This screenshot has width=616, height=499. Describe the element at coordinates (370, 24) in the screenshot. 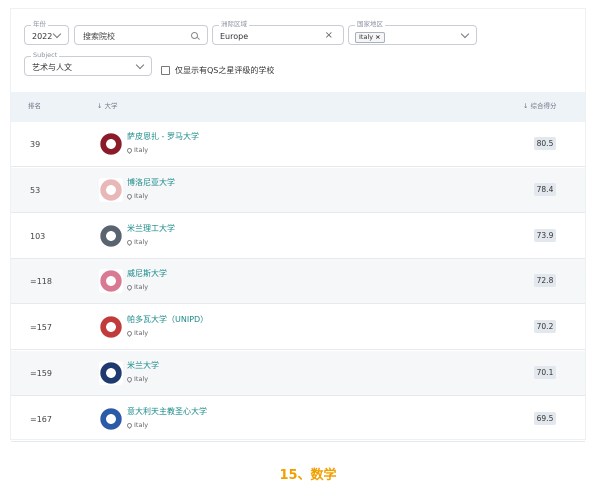

I see `country-label: 国家地区` at that location.